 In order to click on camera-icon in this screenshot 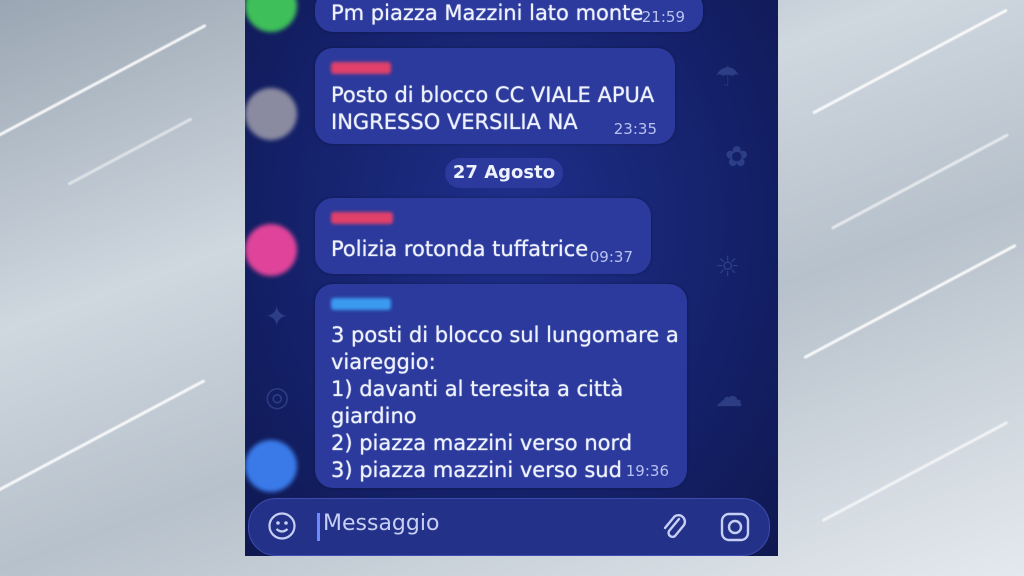, I will do `click(735, 527)`.